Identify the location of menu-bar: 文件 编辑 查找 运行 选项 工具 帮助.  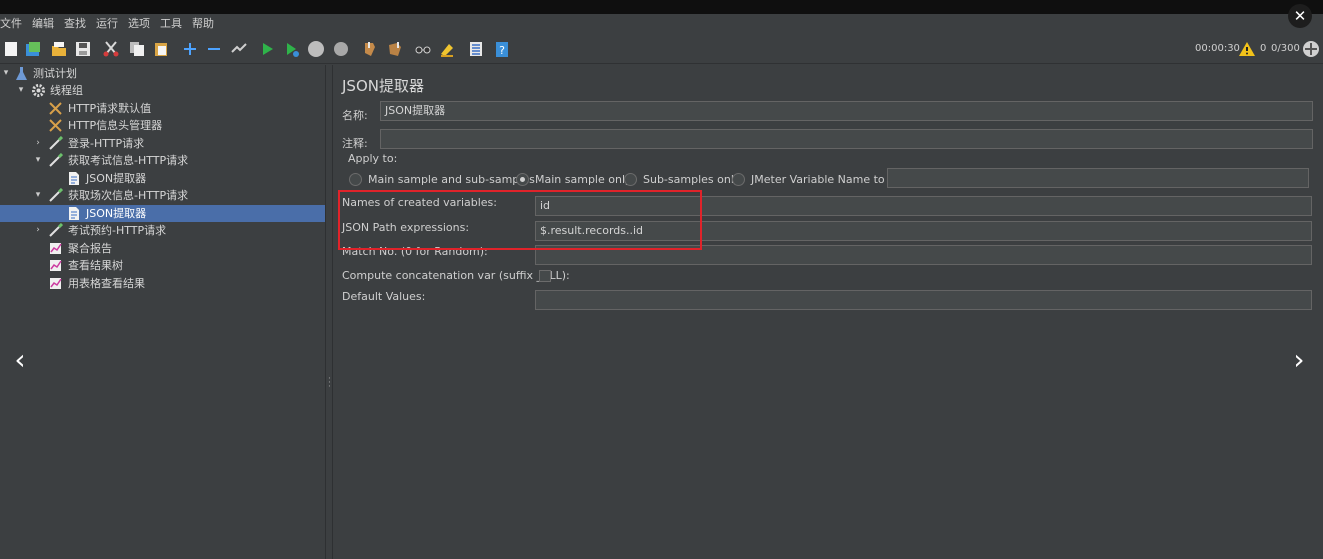
(661, 24).